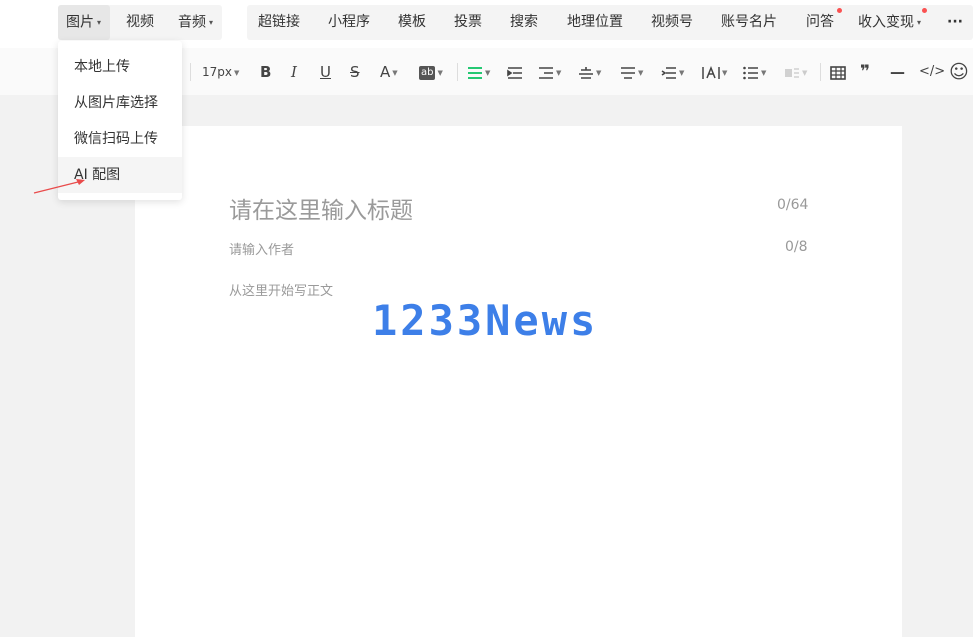 Image resolution: width=973 pixels, height=637 pixels. What do you see at coordinates (485, 320) in the screenshot?
I see `watermark-logo: 1233News` at bounding box center [485, 320].